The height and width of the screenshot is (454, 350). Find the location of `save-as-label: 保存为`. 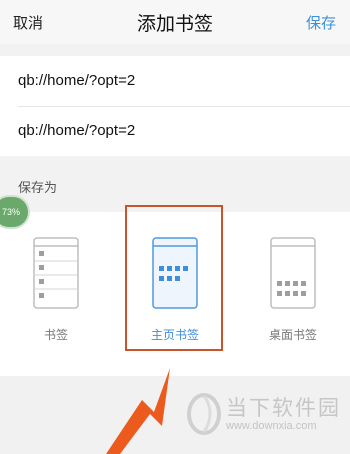

save-as-label: 保存为 is located at coordinates (38, 187).